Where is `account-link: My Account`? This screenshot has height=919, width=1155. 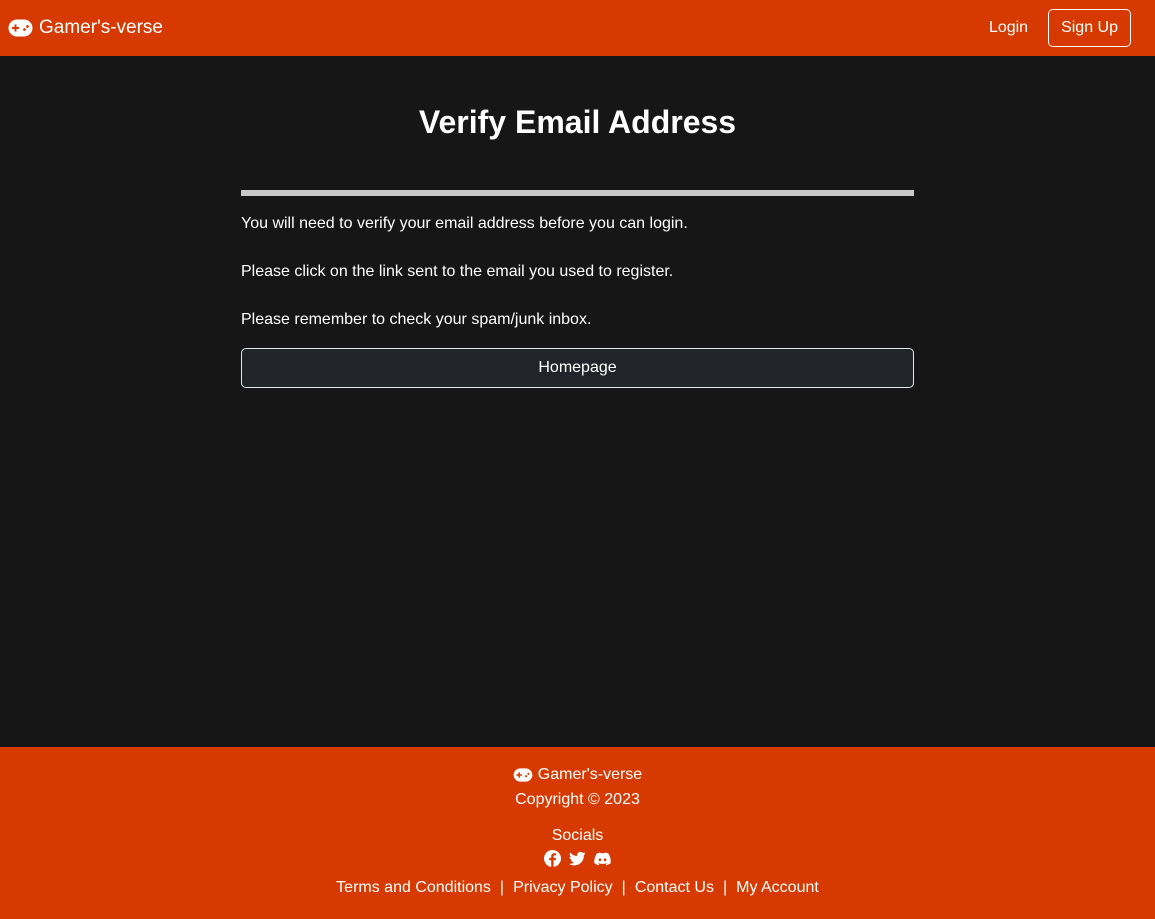
account-link: My Account is located at coordinates (777, 888).